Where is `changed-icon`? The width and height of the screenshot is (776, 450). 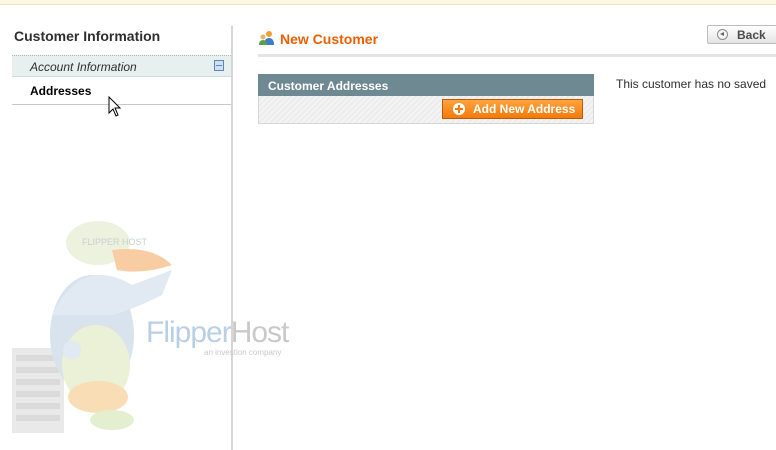
changed-icon is located at coordinates (219, 65).